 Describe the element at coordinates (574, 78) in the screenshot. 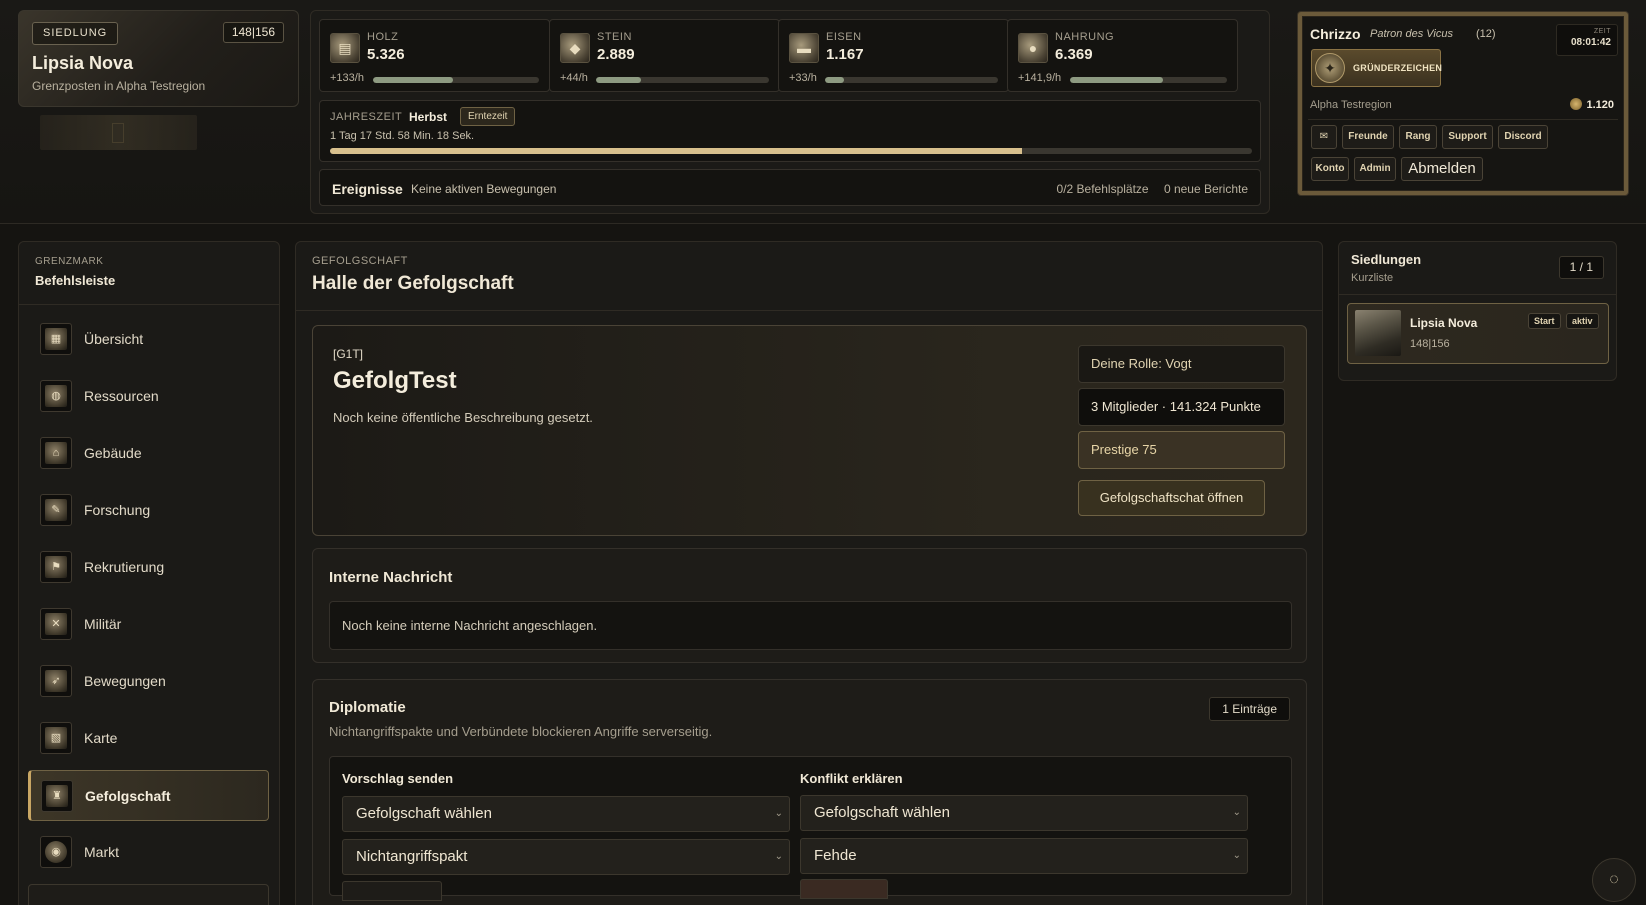

I see `resource-rate: +44/h` at that location.